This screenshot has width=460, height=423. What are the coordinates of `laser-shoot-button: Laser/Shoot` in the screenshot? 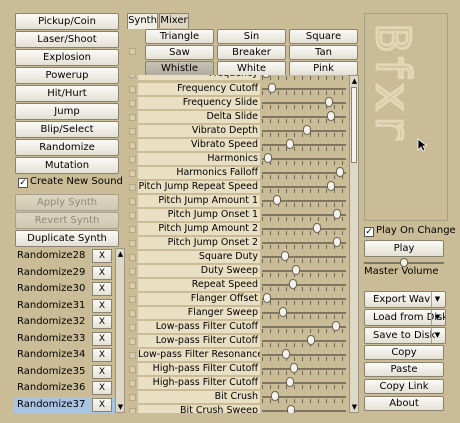 It's located at (67, 39).